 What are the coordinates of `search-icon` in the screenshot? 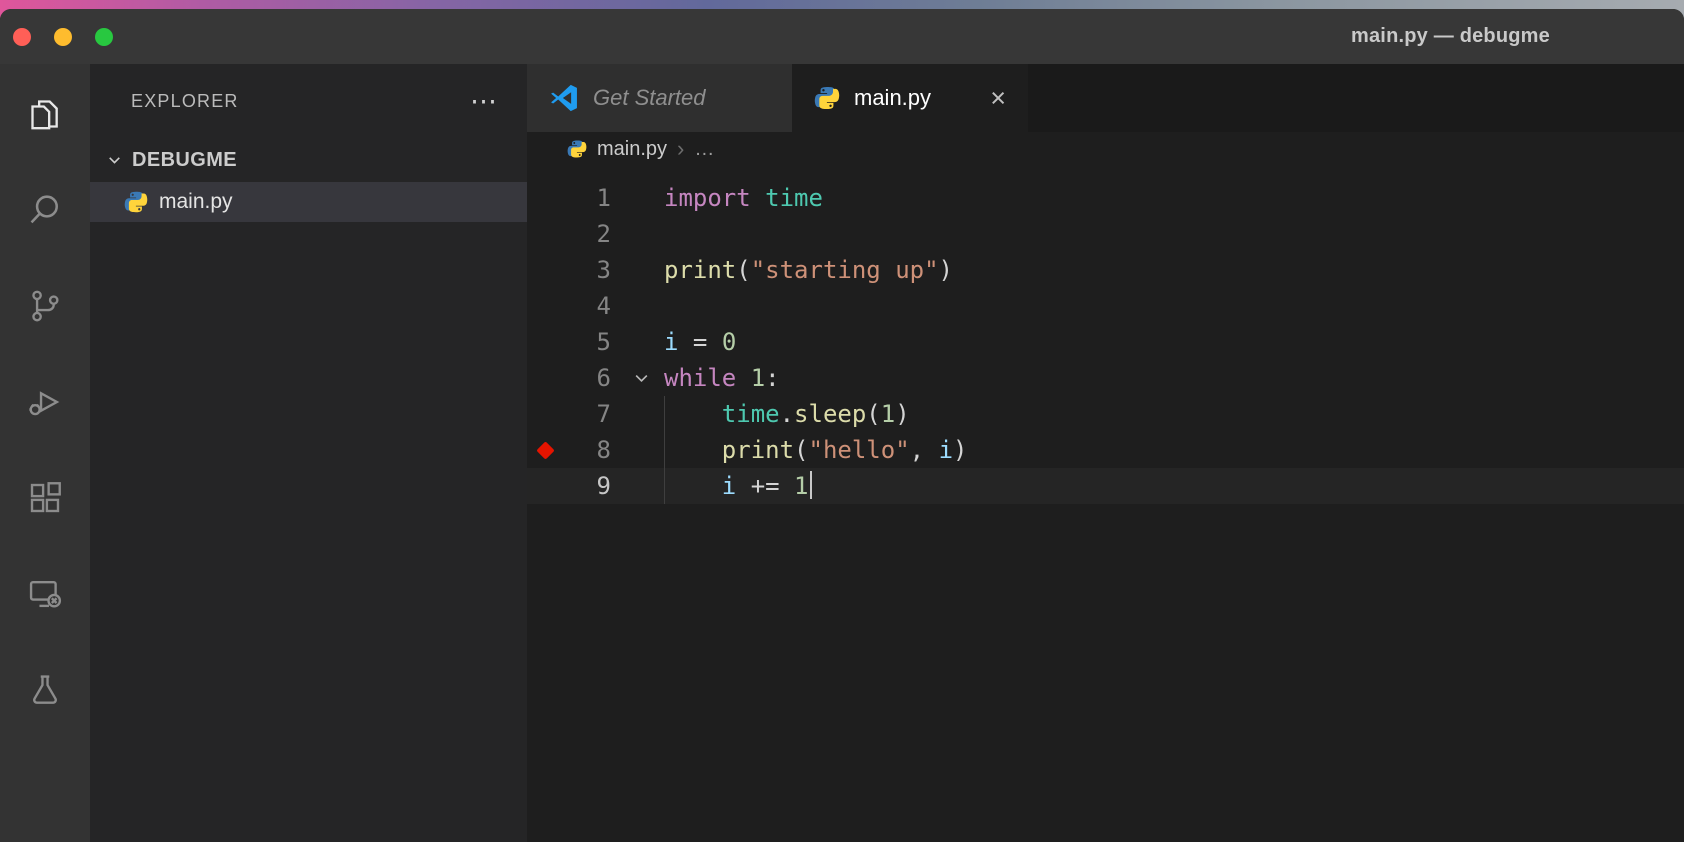 It's located at (44, 209).